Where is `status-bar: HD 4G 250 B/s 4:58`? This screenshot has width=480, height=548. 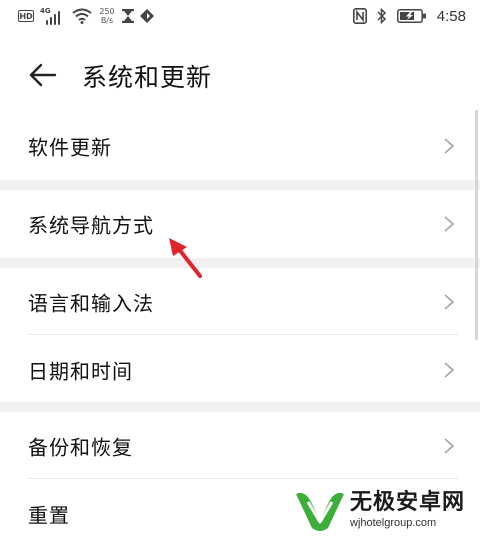
status-bar: HD 4G 250 B/s 4:58 is located at coordinates (240, 16).